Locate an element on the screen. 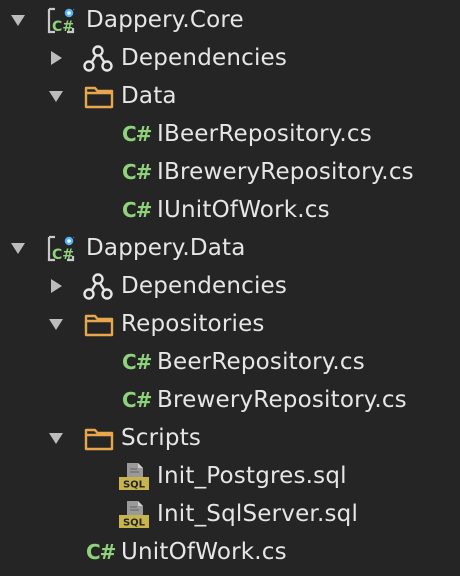  file-label: IBreweryRepository.cs is located at coordinates (285, 172).